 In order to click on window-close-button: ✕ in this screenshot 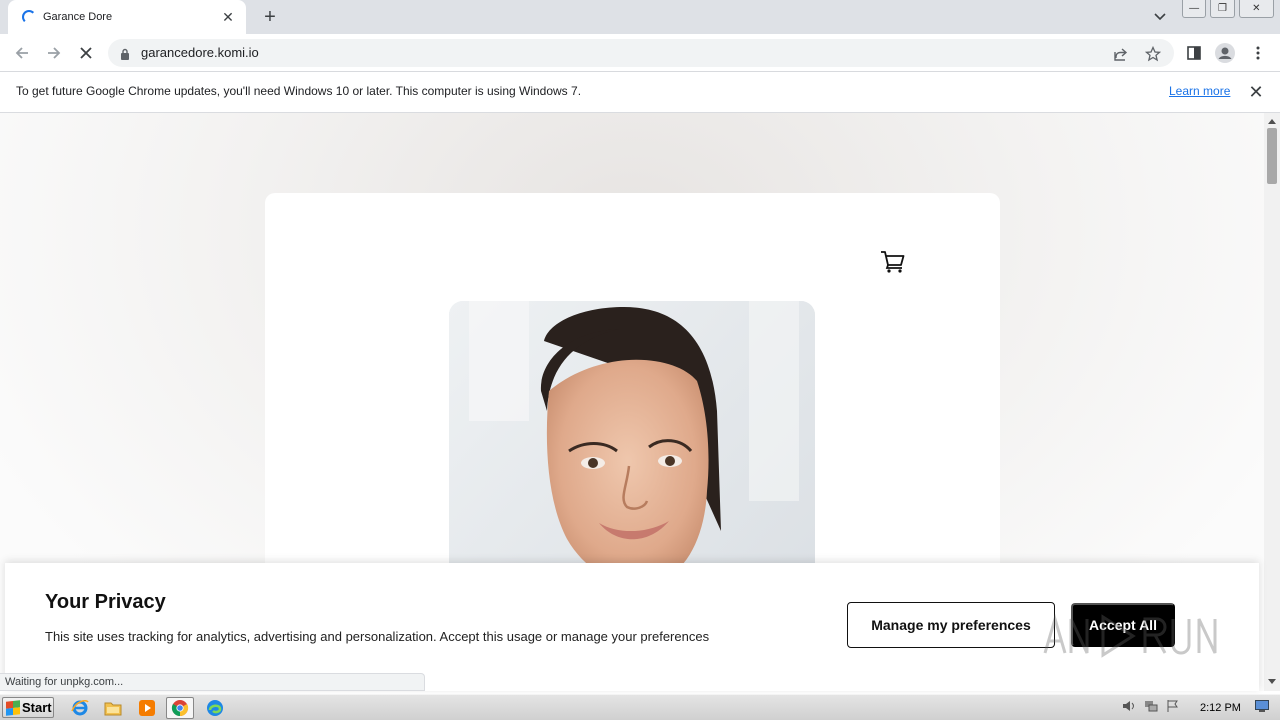, I will do `click(1256, 9)`.